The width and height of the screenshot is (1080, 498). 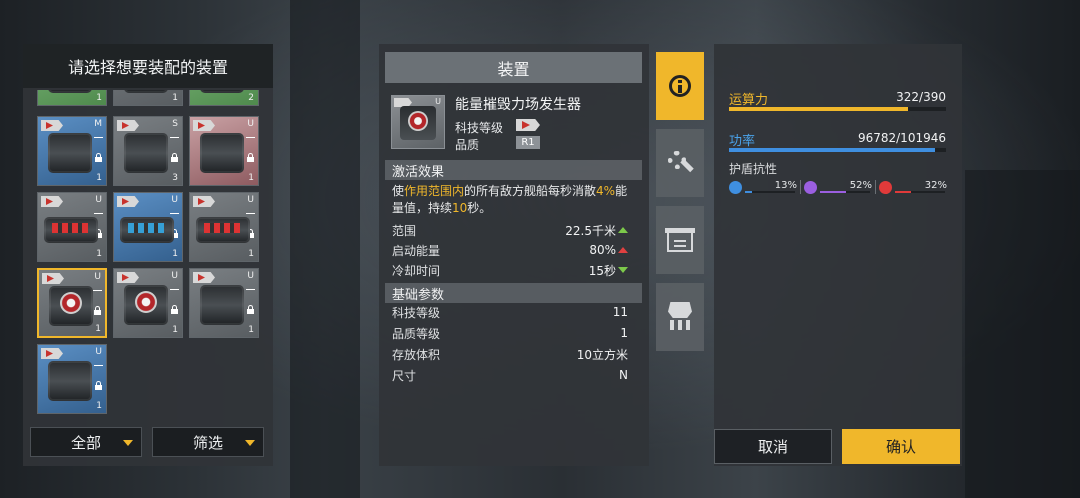 I want to click on filter-label: 筛选, so click(x=207, y=442).